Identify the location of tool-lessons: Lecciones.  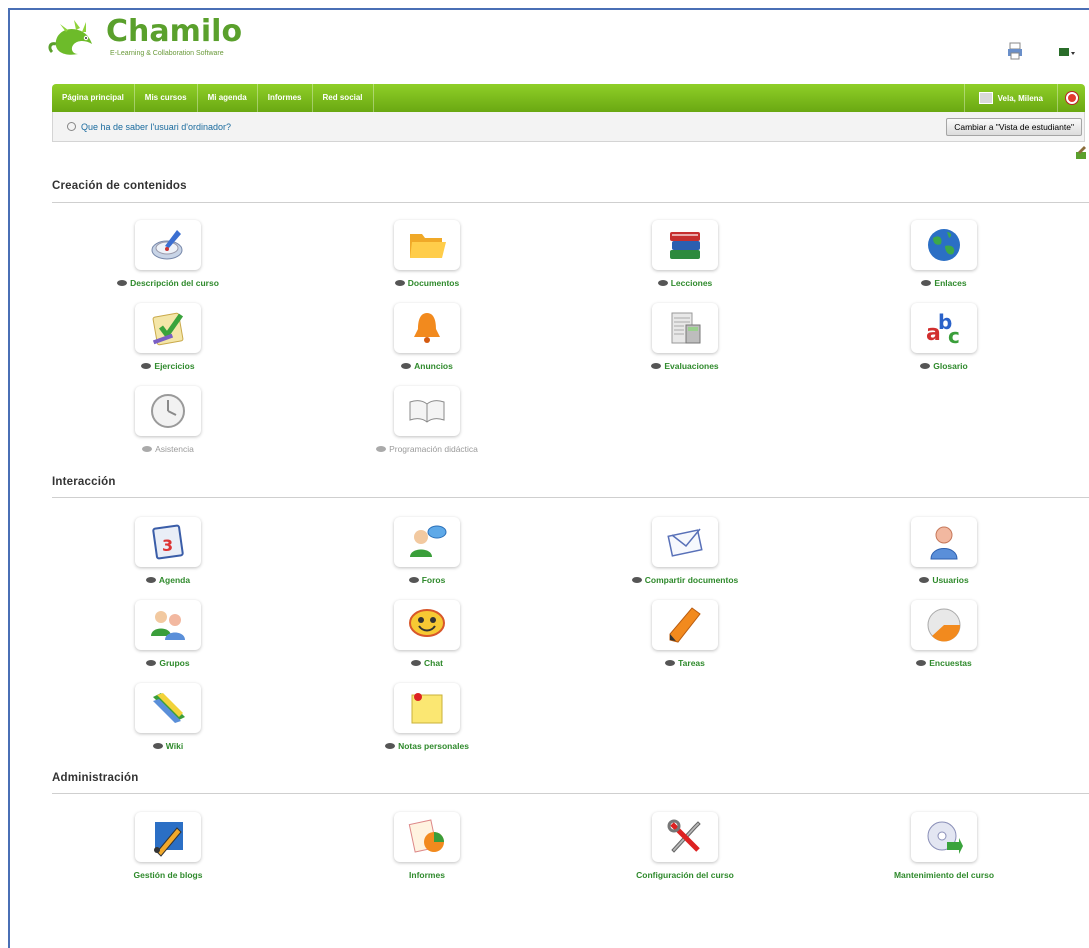
(685, 254).